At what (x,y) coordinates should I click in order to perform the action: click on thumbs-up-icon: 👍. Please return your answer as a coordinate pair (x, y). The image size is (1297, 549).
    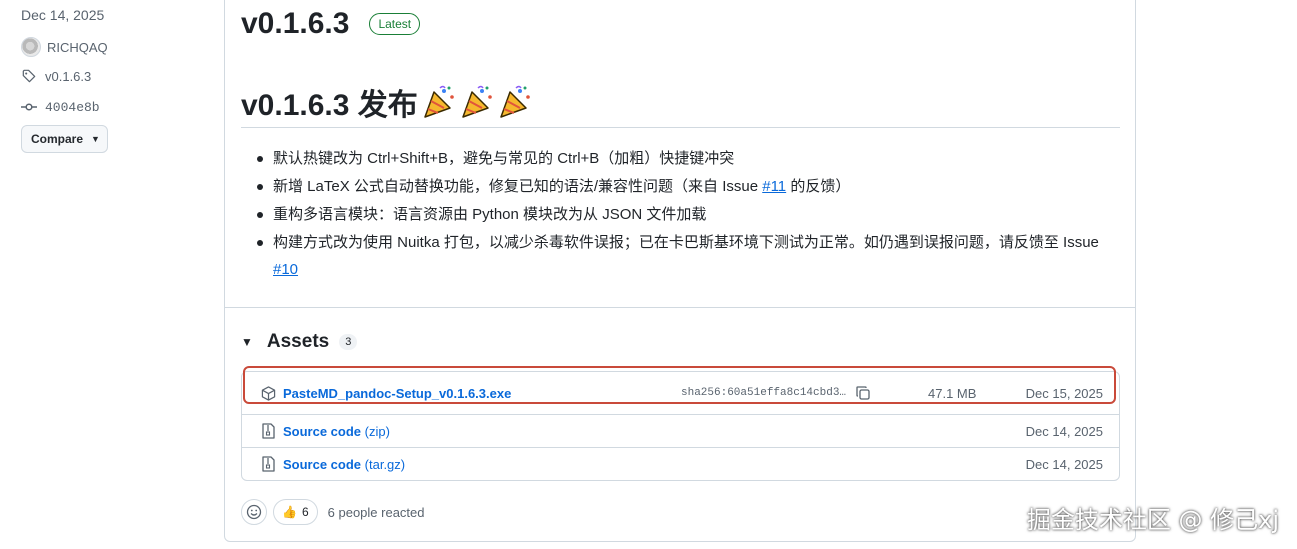
    Looking at the image, I should click on (289, 512).